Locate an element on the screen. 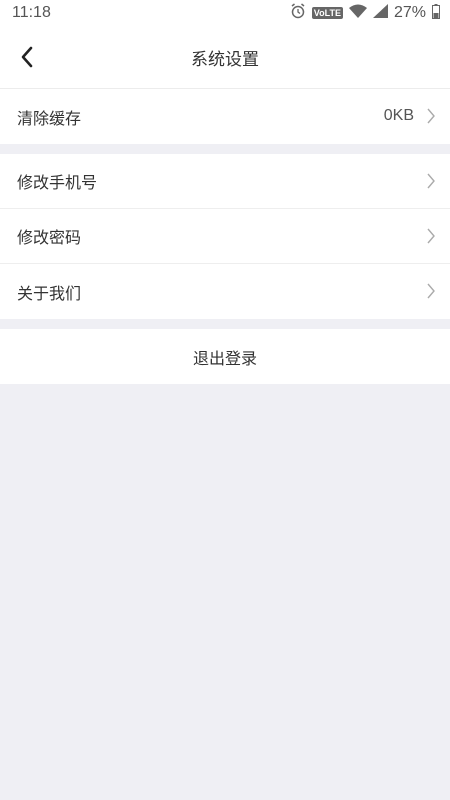  page-title: 系统设置 is located at coordinates (225, 60).